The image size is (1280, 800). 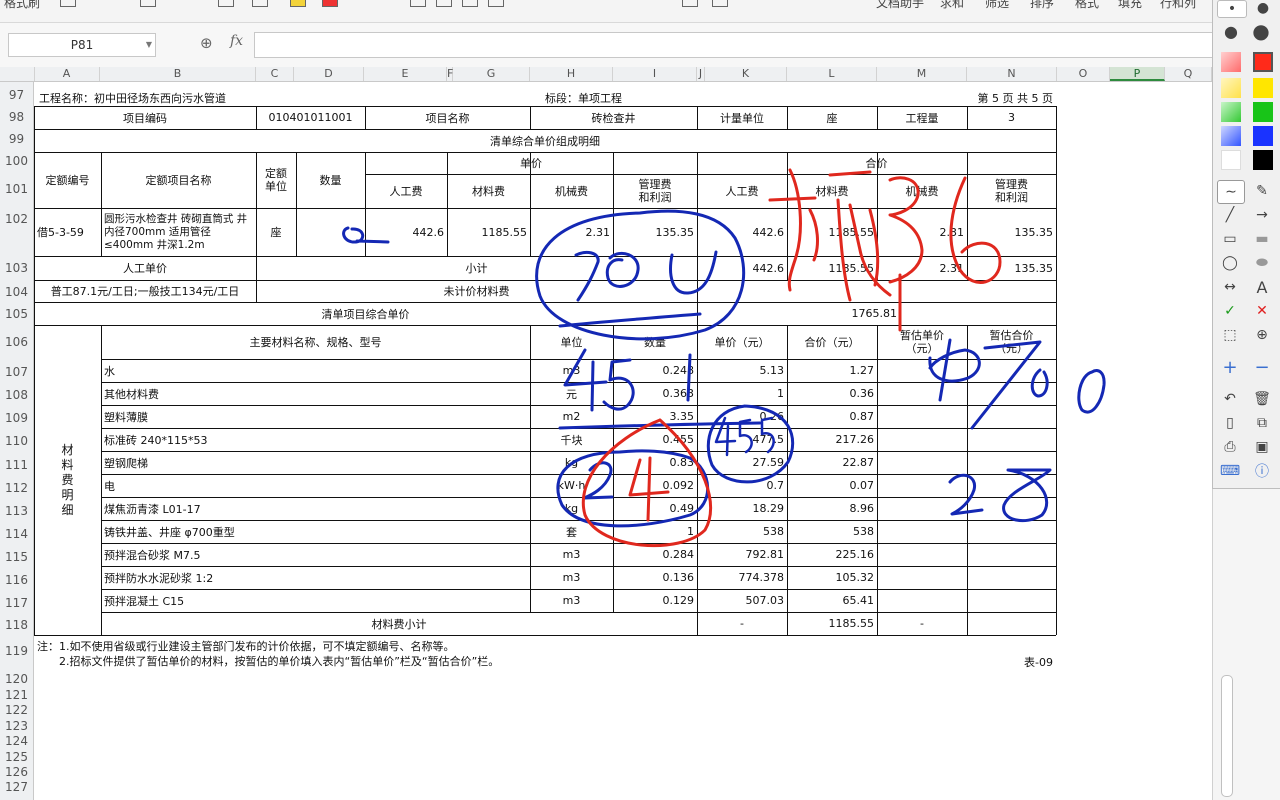 I want to click on column-header-b: B, so click(x=178, y=74).